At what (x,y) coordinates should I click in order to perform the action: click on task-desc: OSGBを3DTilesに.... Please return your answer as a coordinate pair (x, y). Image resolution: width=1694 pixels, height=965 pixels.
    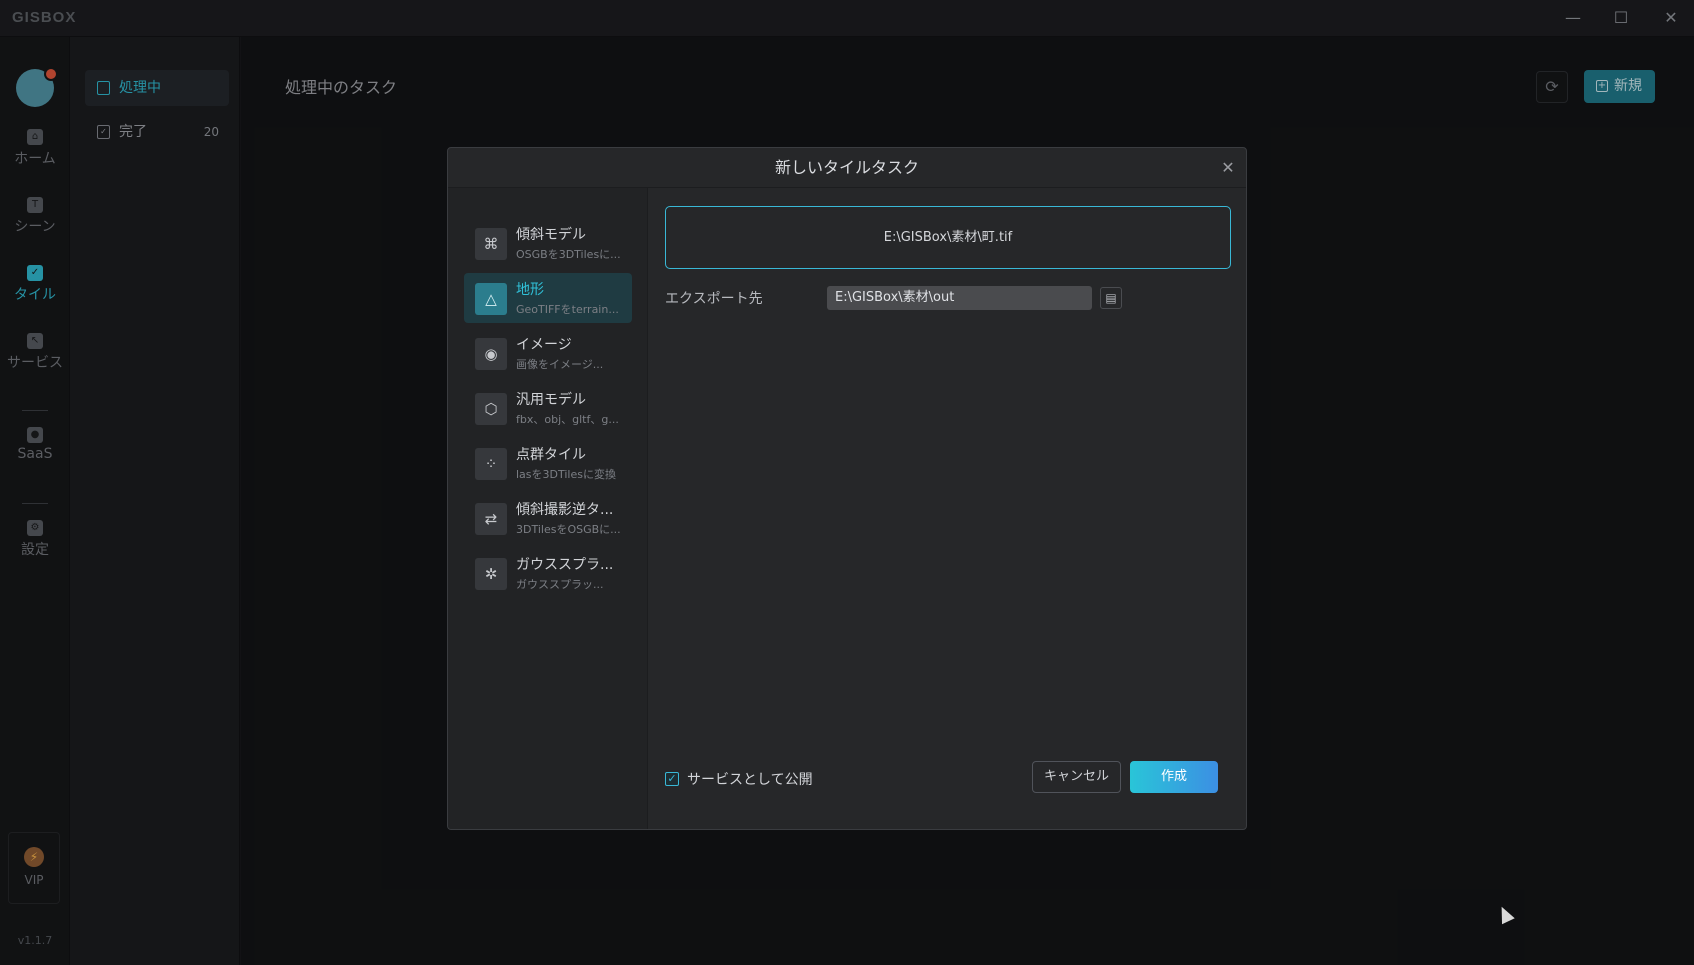
    Looking at the image, I should click on (568, 254).